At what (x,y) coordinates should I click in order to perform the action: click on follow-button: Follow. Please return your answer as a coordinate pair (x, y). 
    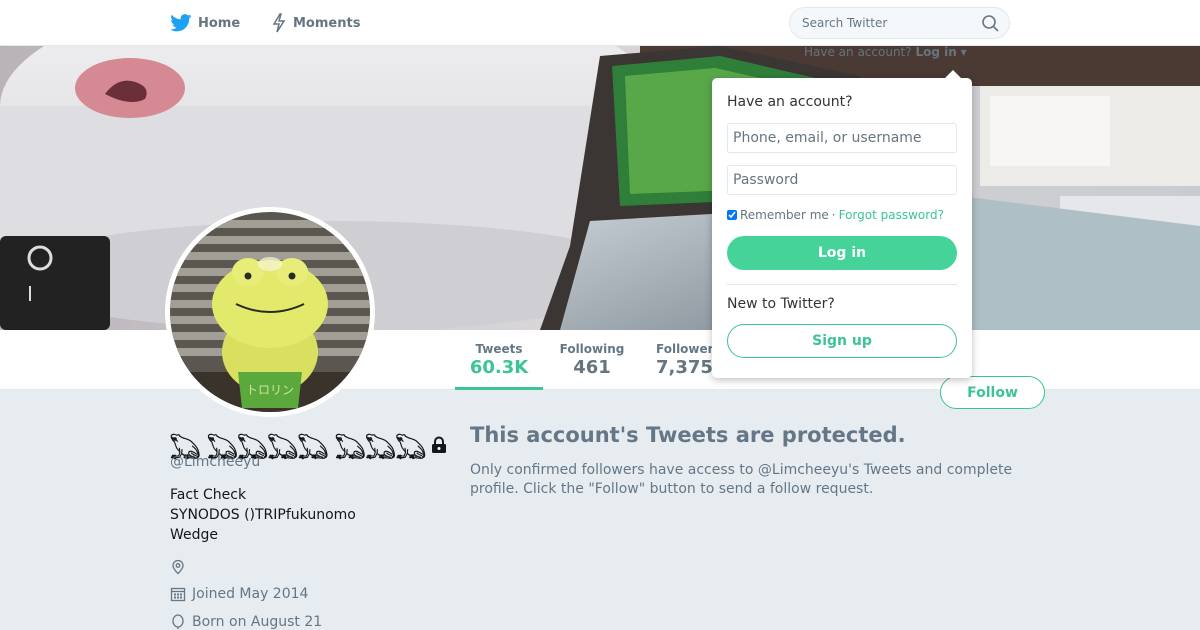
    Looking at the image, I should click on (992, 392).